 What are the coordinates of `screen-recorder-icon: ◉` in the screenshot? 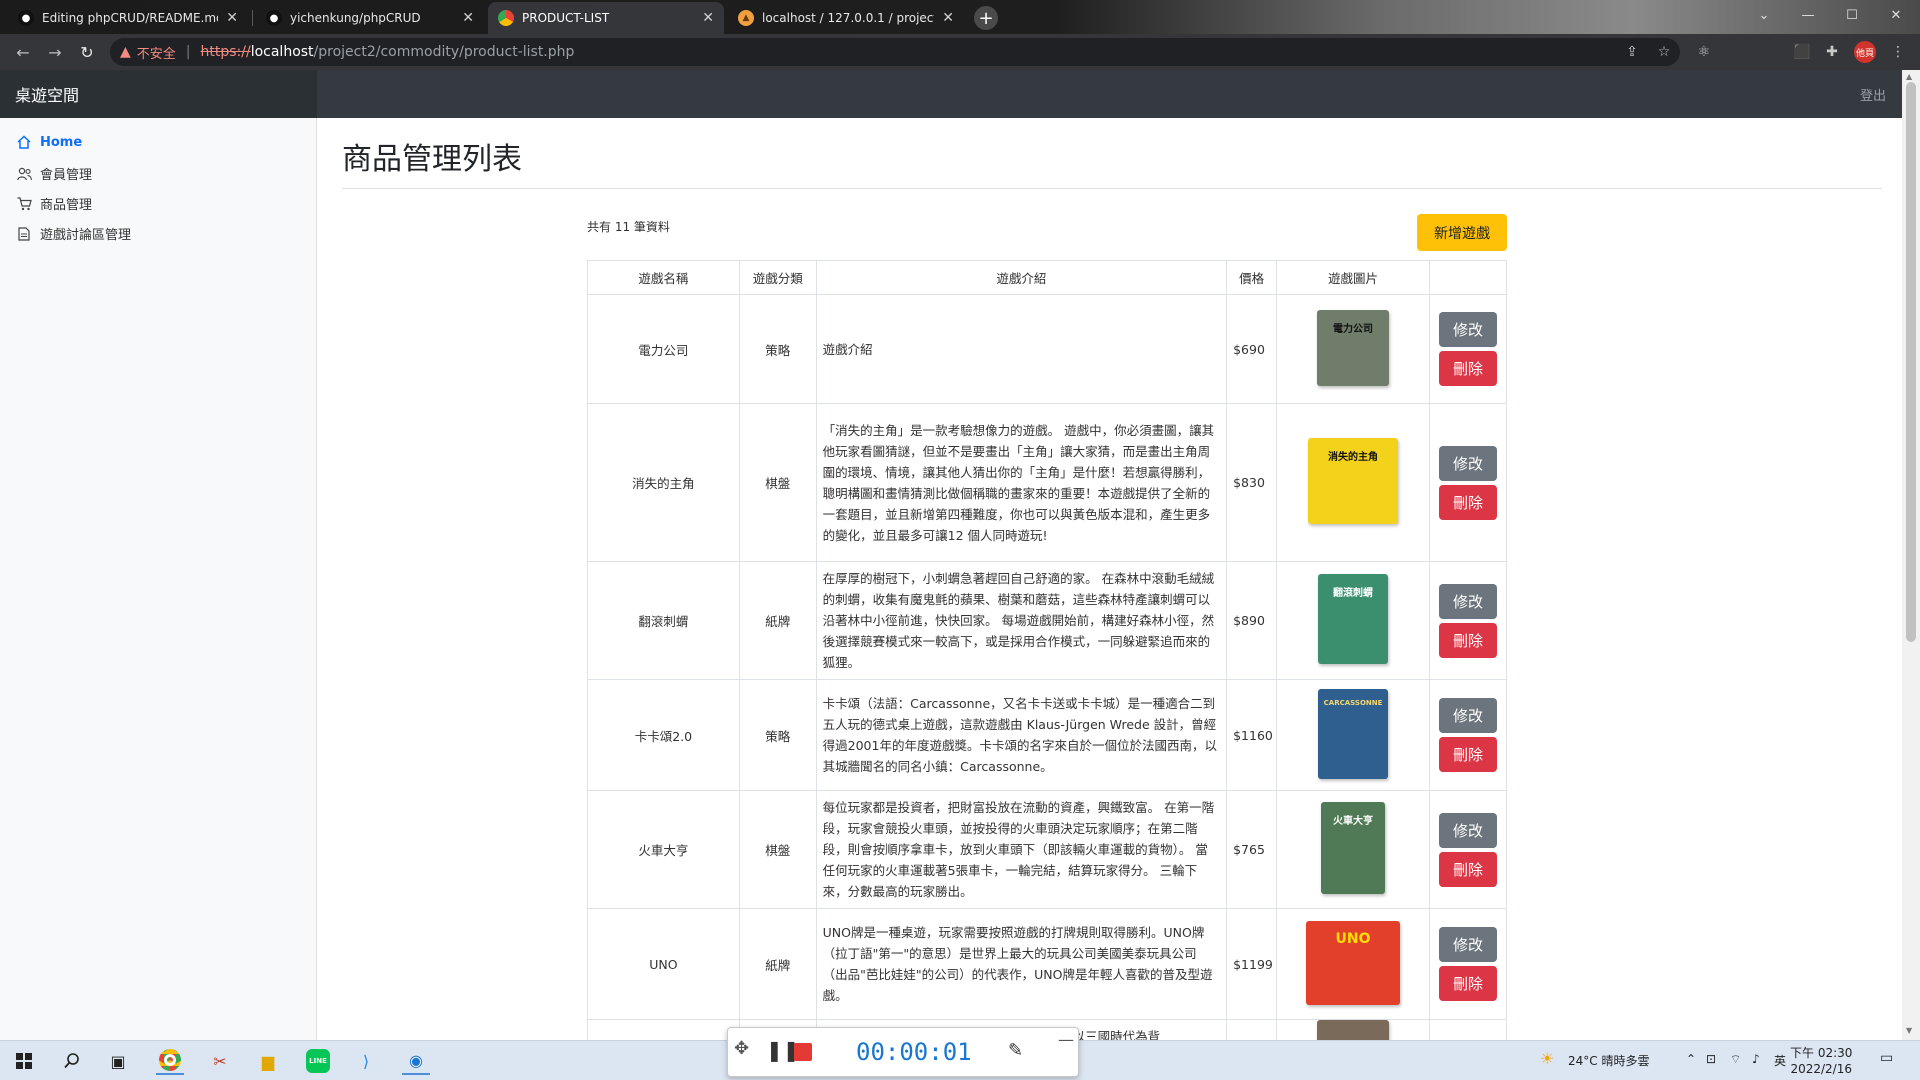 It's located at (416, 1061).